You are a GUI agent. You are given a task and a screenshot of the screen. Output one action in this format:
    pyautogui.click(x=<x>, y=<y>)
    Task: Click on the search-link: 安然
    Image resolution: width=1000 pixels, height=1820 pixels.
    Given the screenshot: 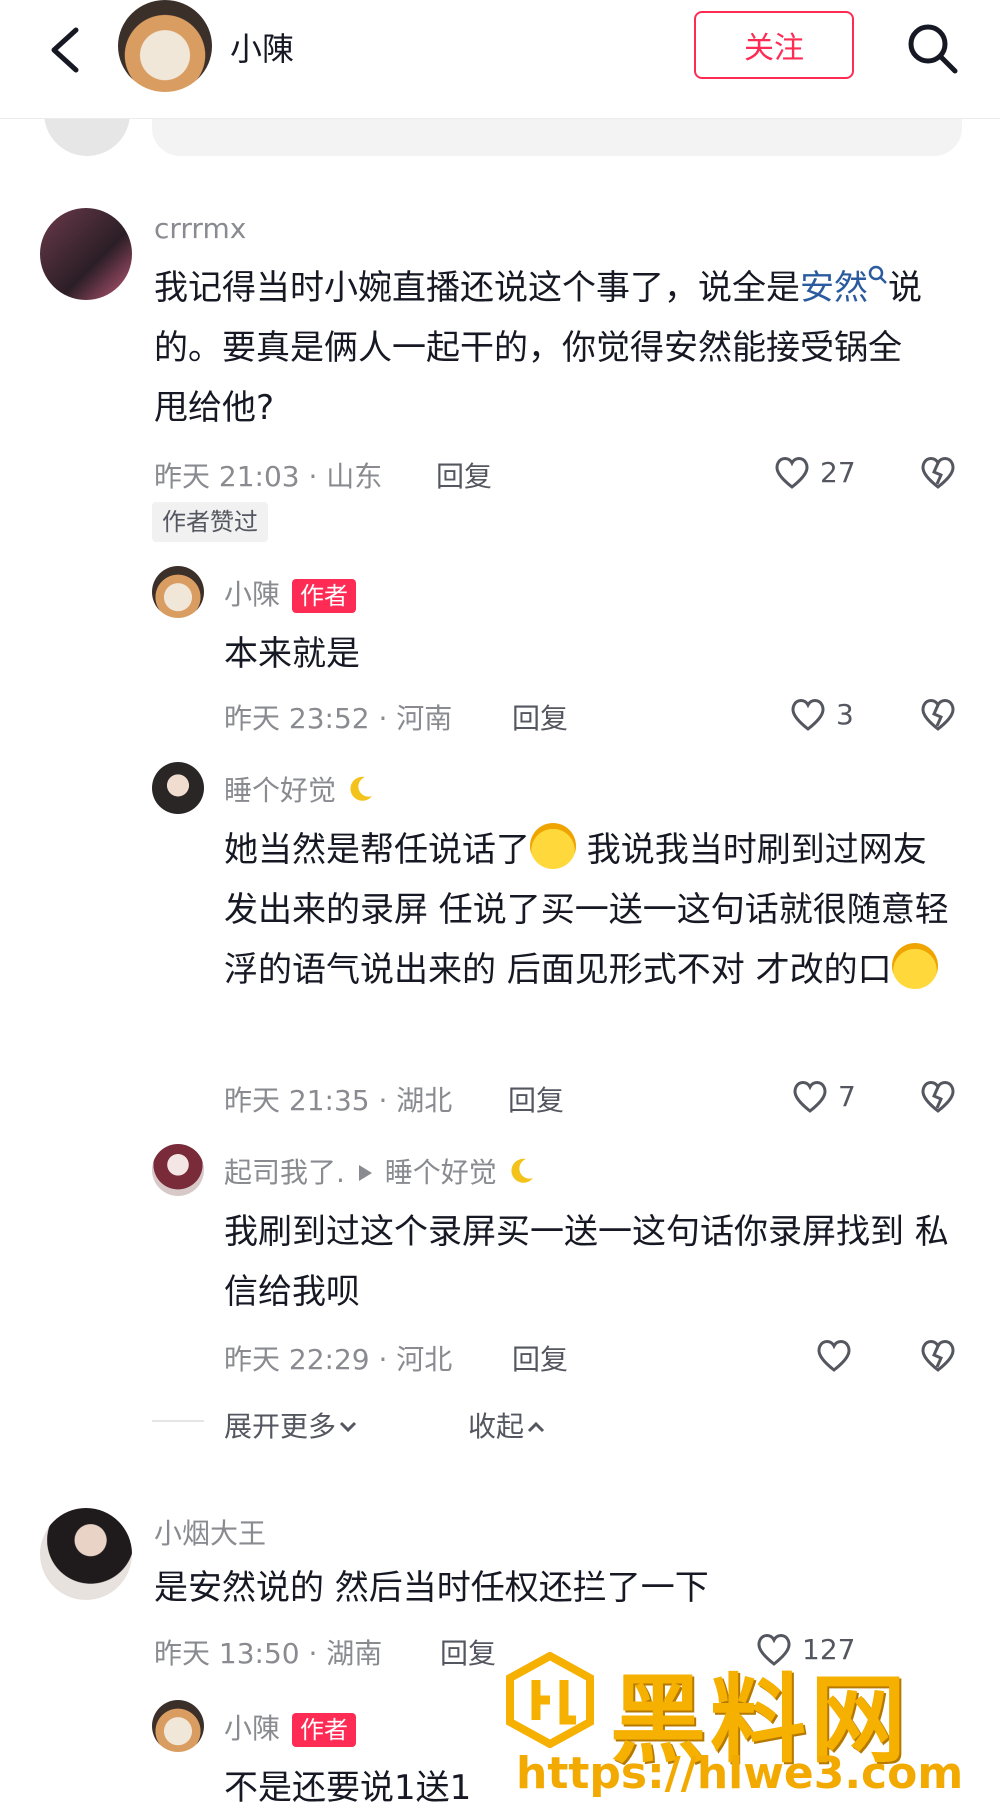 What is the action you would take?
    pyautogui.click(x=844, y=286)
    